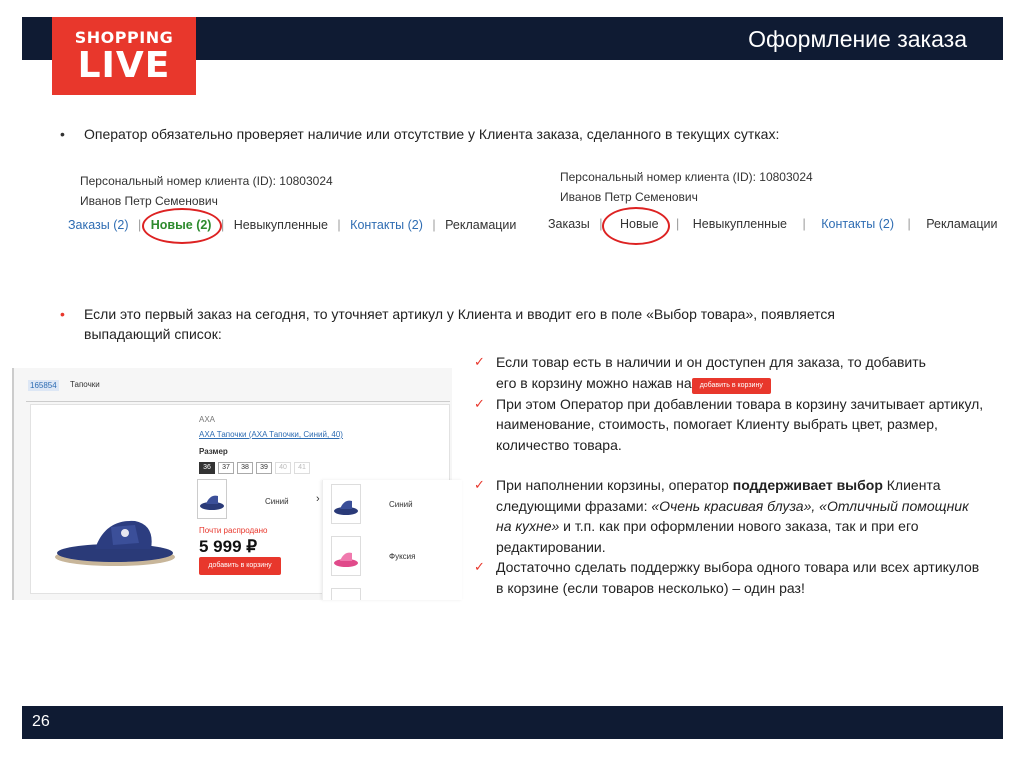 This screenshot has width=1024, height=767. I want to click on search-divider, so click(238, 401).